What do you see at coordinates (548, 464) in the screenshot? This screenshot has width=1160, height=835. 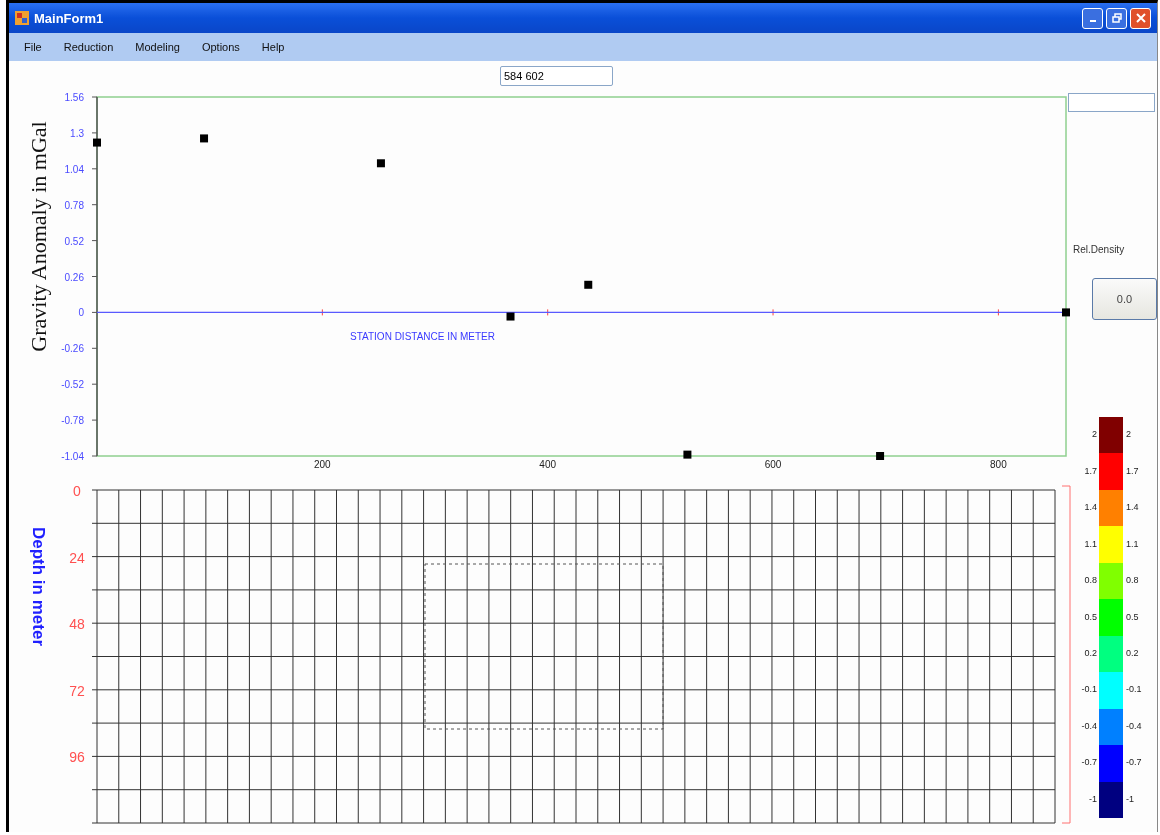 I see `tick-label: 400` at bounding box center [548, 464].